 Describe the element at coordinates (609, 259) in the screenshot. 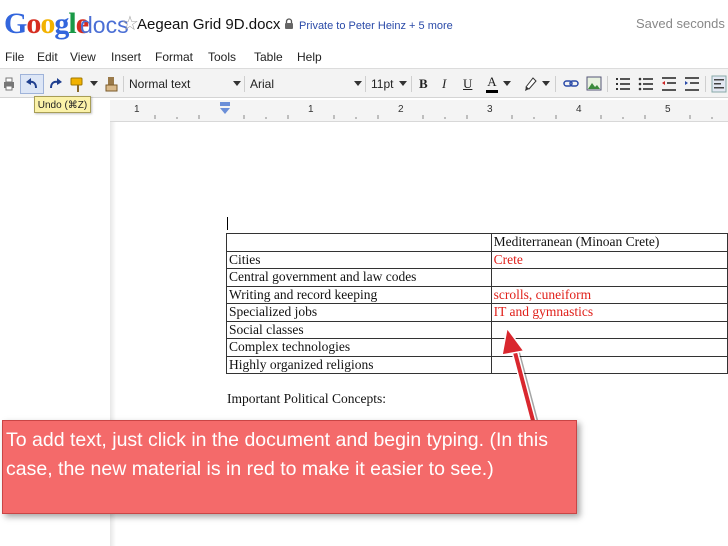

I see `table-cell: Crete` at that location.